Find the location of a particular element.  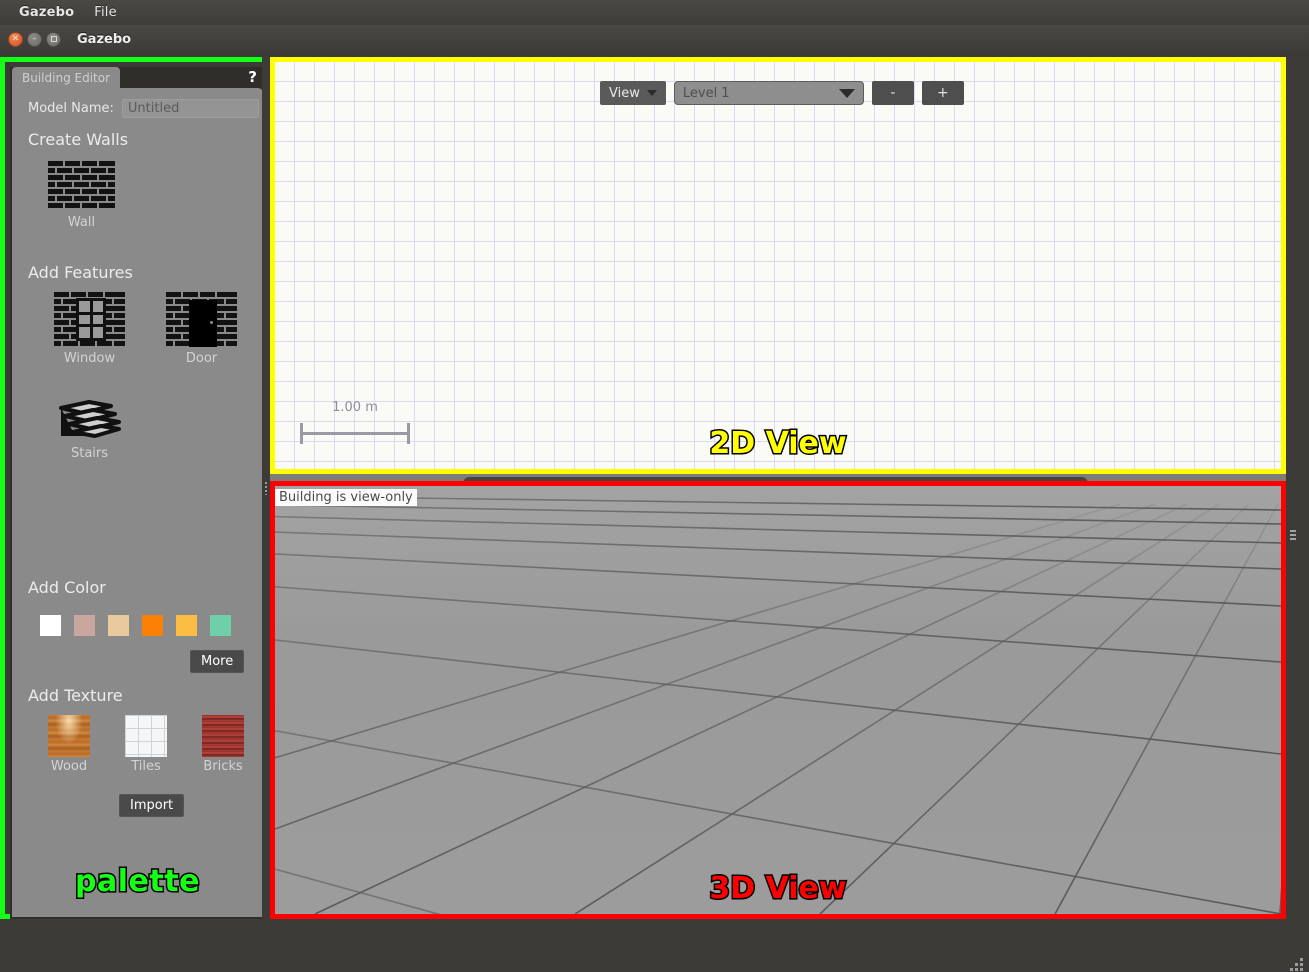

menu-item-file: File is located at coordinates (105, 12).